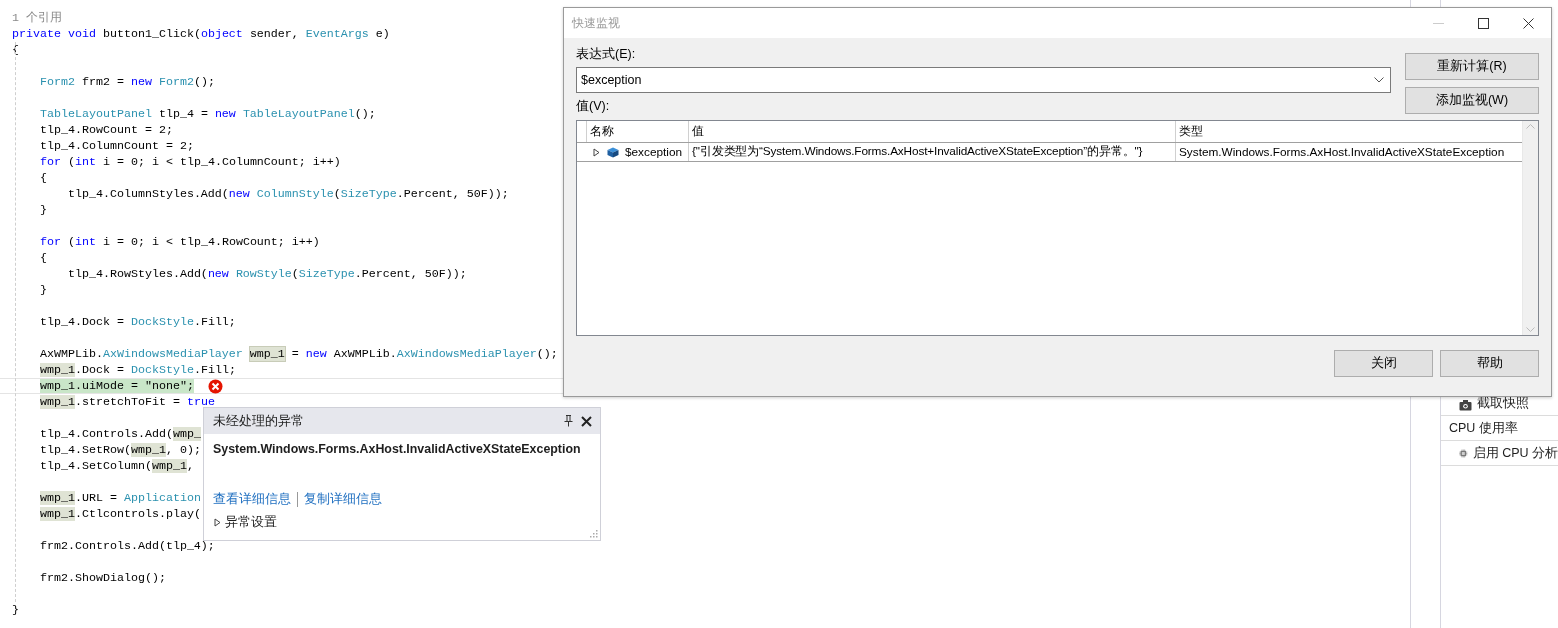 Image resolution: width=1558 pixels, height=628 pixels. I want to click on column-header: 名称, so click(637, 131).